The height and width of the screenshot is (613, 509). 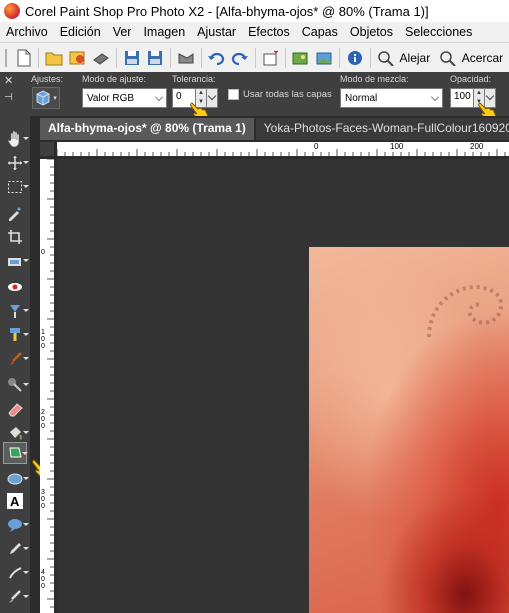 I want to click on speech-shape-tool, so click(x=16, y=525).